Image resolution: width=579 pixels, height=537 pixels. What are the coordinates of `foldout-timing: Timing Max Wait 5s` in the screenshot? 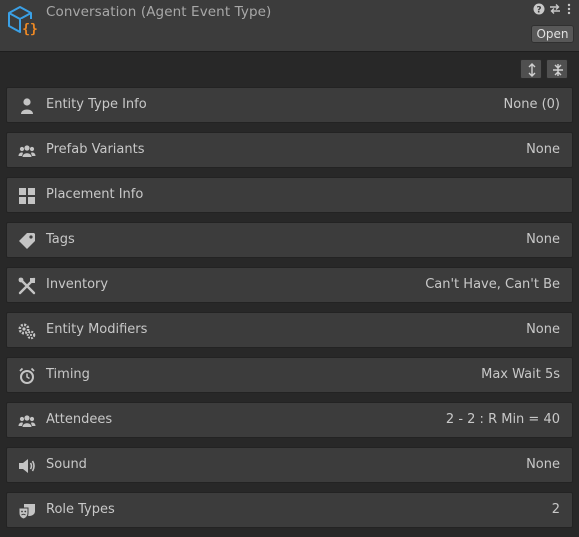 It's located at (289, 375).